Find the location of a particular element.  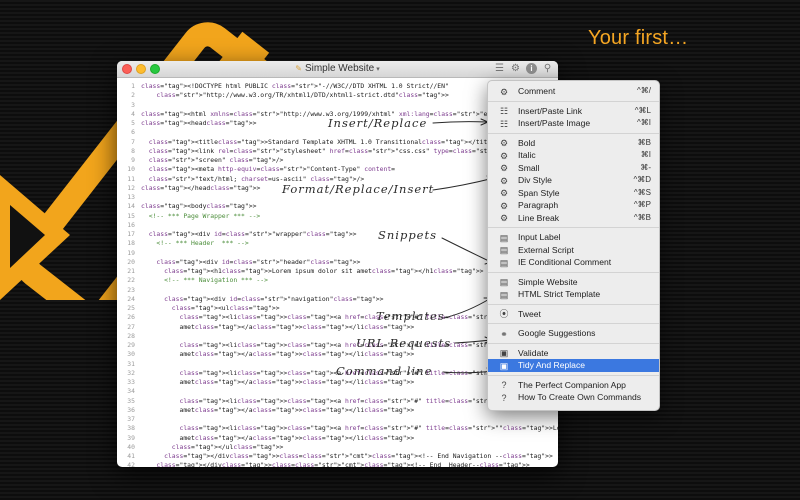

code-line is located at coordinates (349, 419).